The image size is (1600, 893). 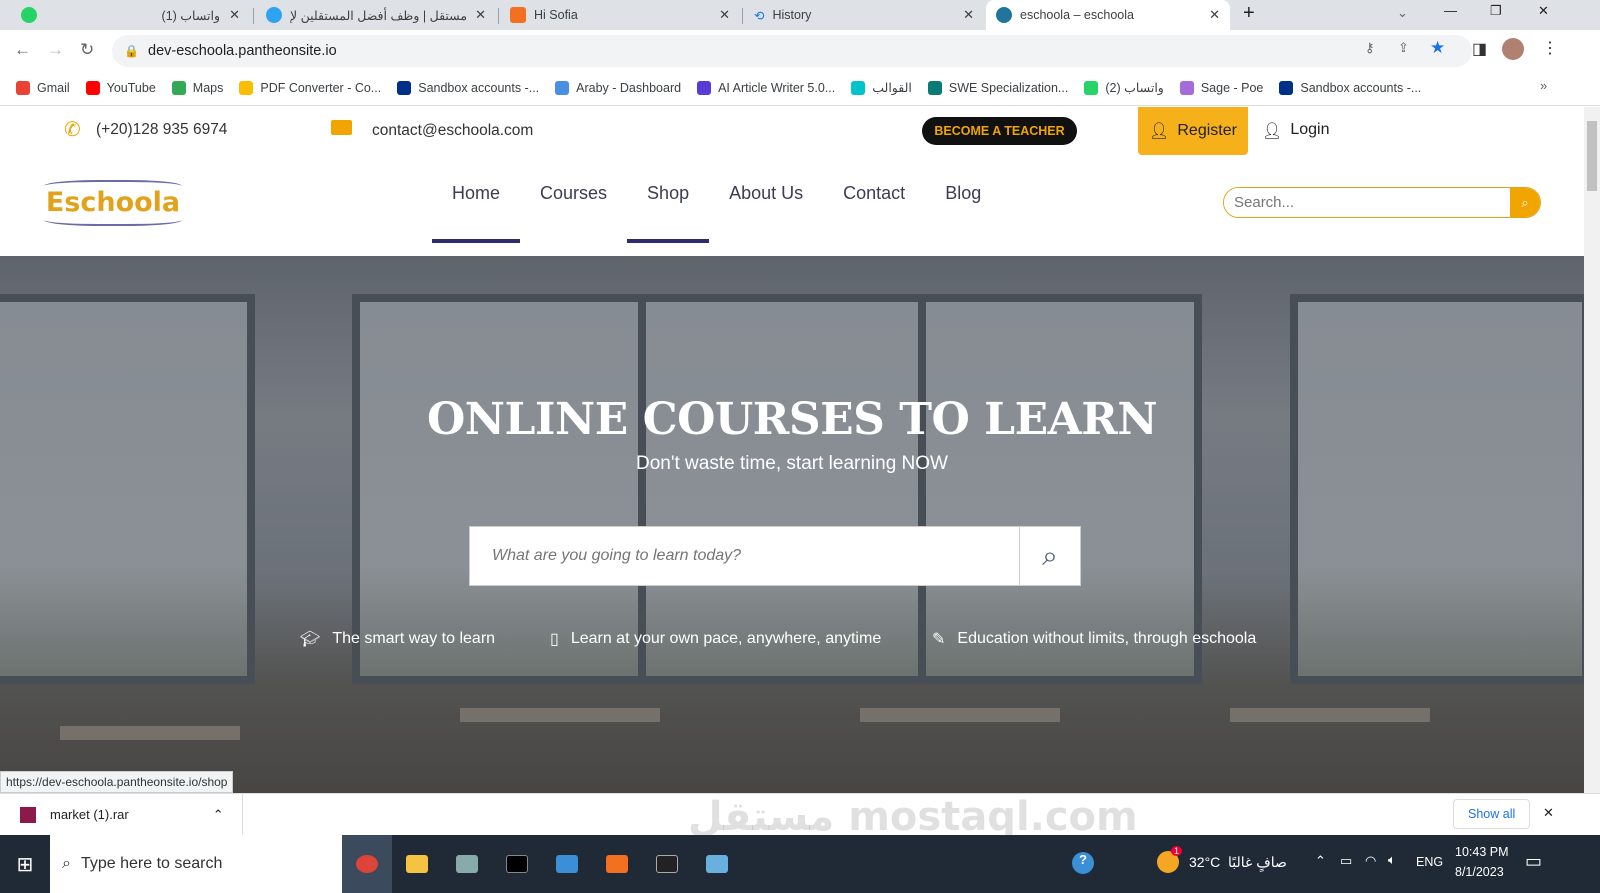 I want to click on register-button: 👤︎ Register, so click(x=1193, y=131).